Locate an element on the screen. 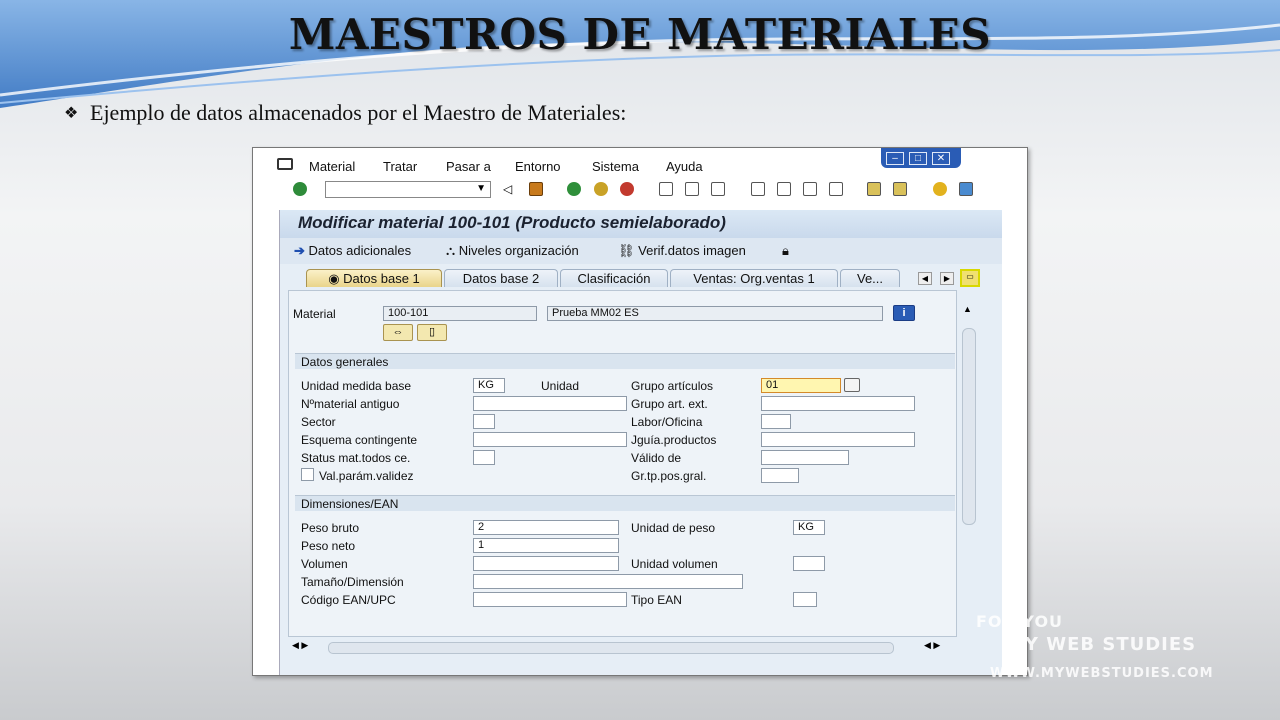 The image size is (1280, 720). minimize-icon: – is located at coordinates (895, 158).